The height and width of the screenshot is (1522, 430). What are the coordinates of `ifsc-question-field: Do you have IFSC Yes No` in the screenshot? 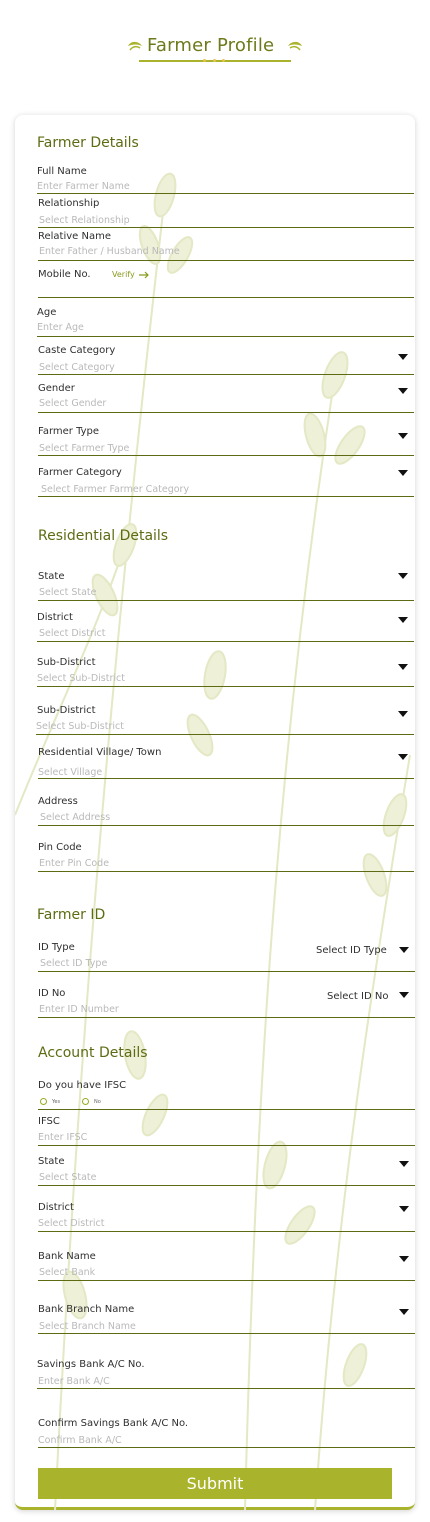 It's located at (226, 1094).